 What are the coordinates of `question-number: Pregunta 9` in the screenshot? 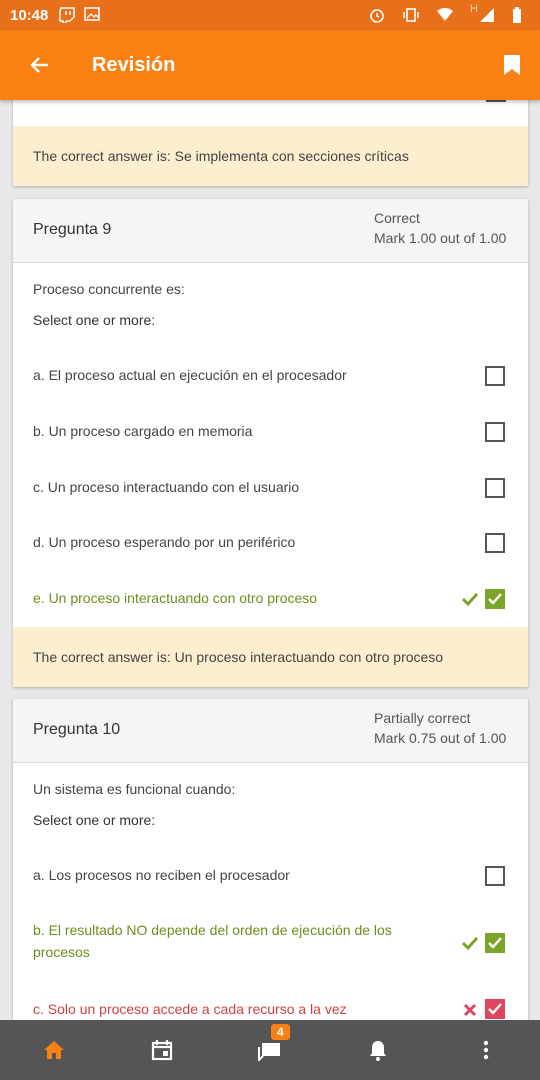 It's located at (72, 229).